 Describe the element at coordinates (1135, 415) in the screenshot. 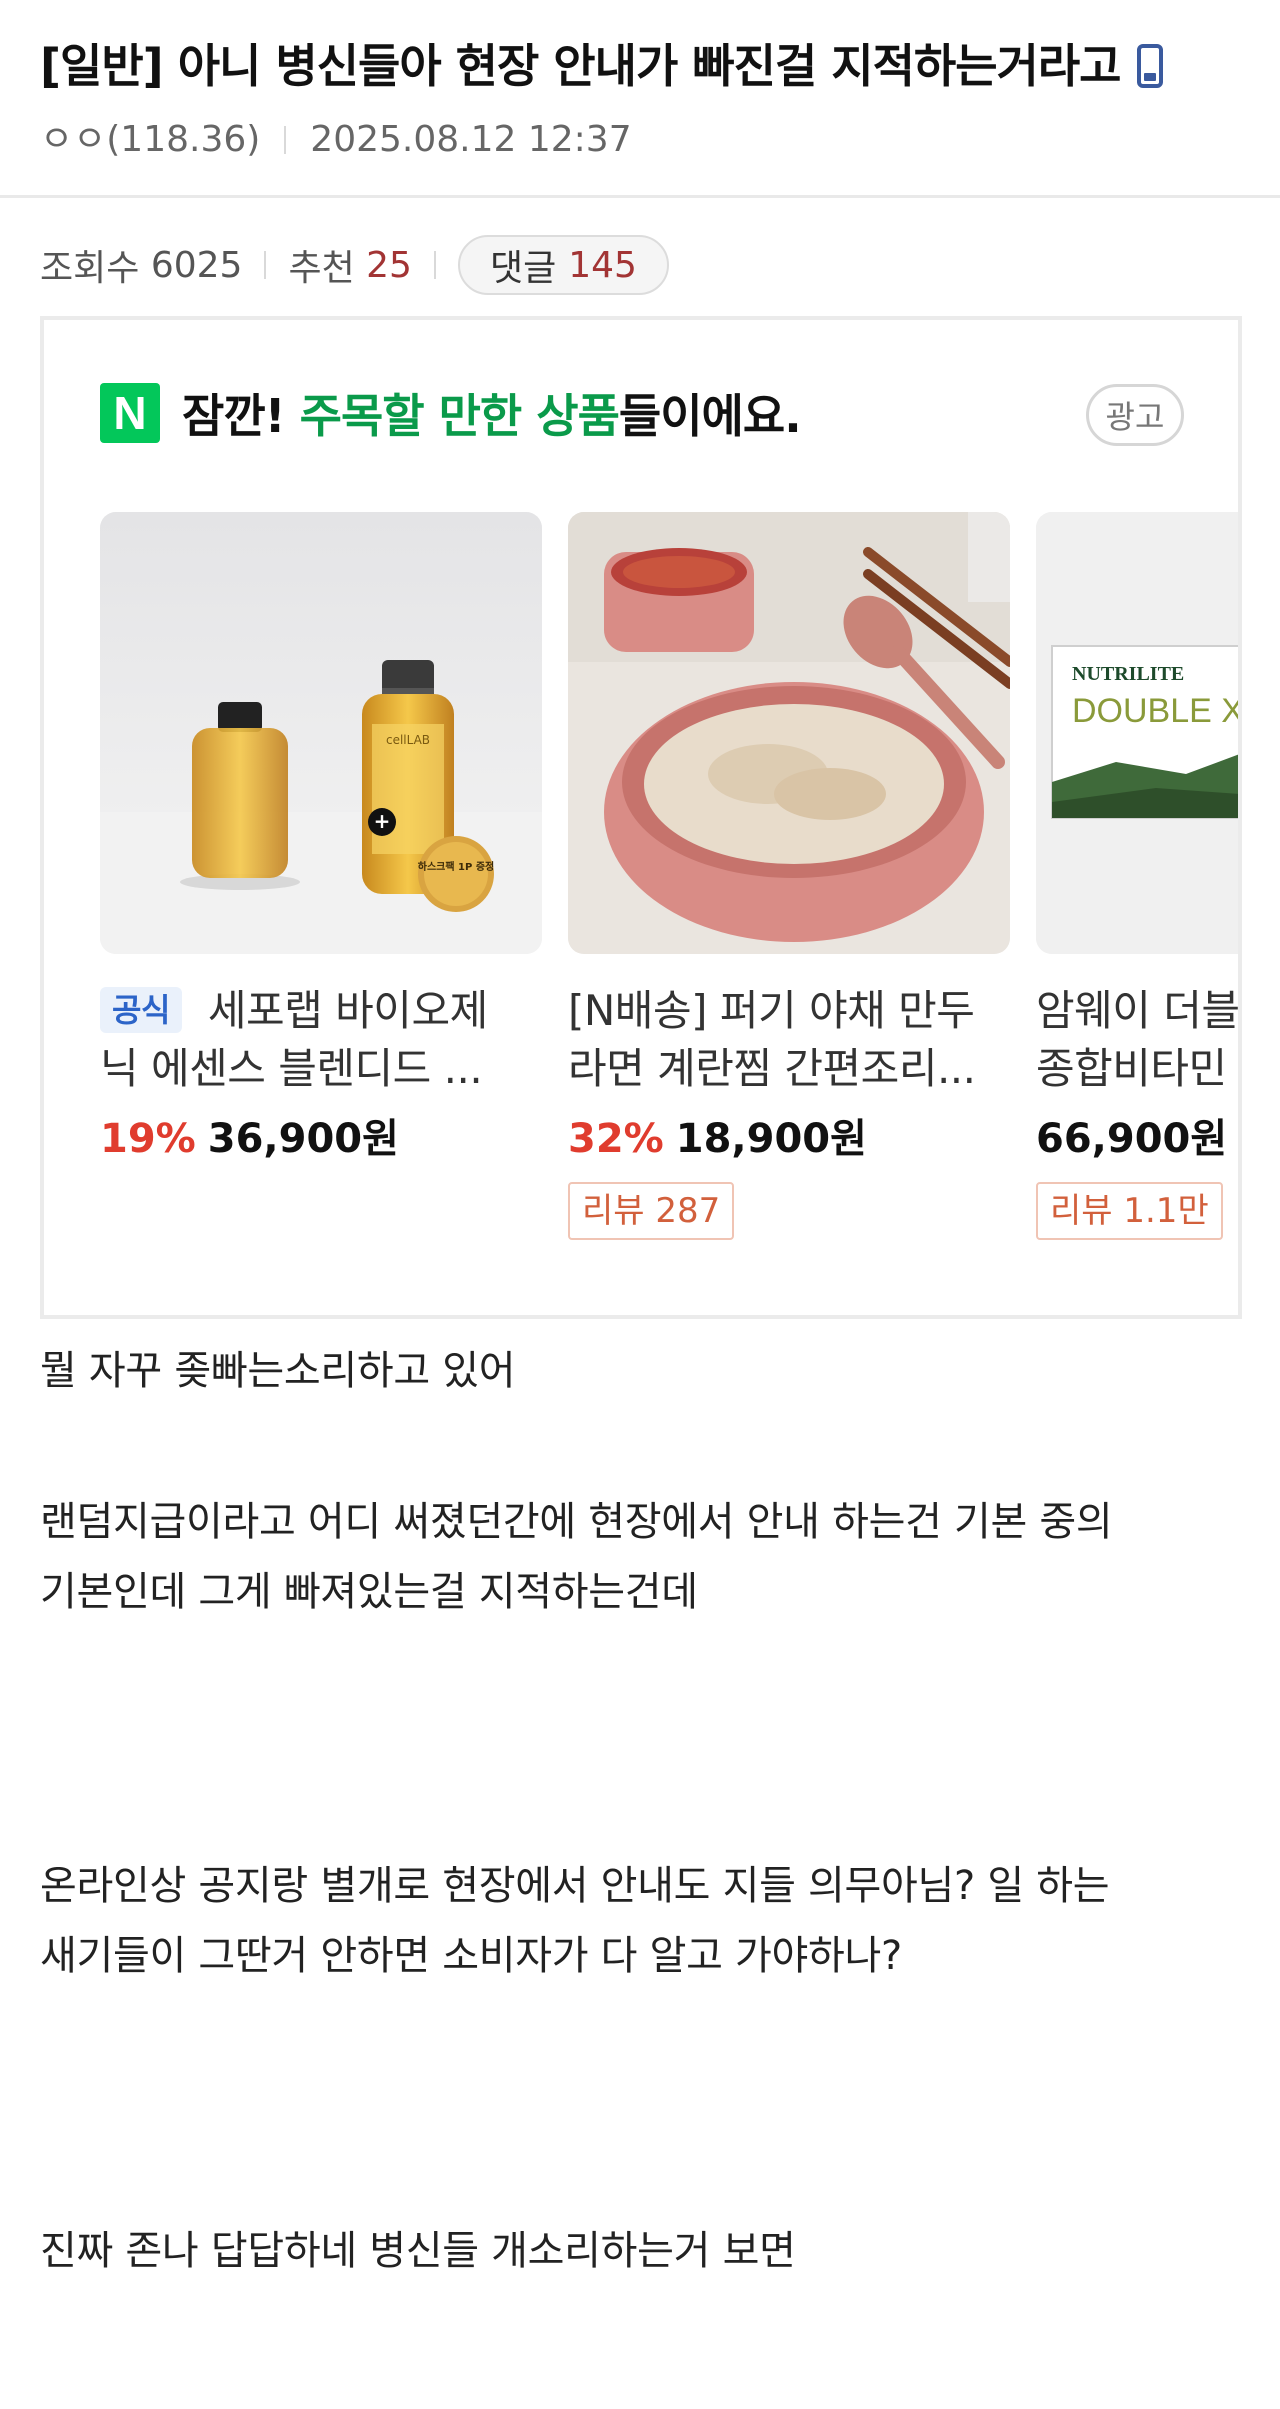

I see `ad-badge: 광고` at that location.